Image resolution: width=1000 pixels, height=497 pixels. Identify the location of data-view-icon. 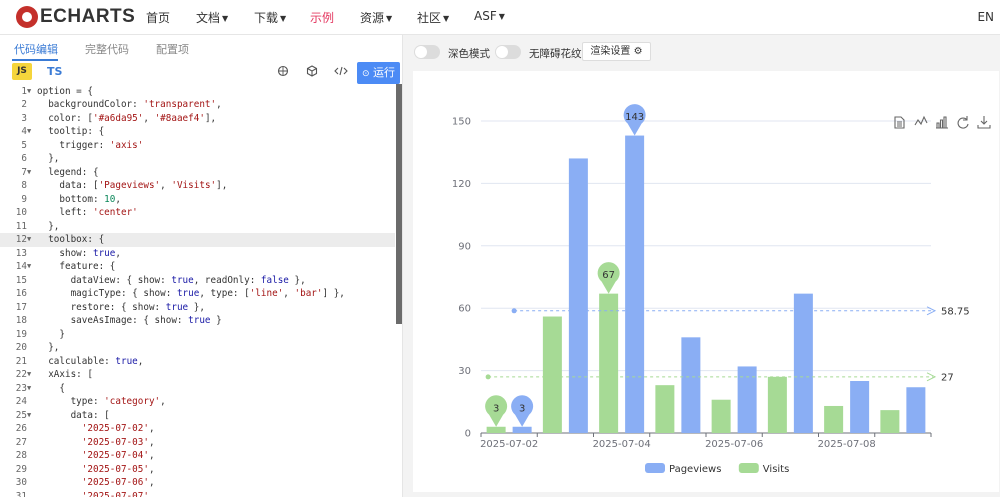
(899, 122).